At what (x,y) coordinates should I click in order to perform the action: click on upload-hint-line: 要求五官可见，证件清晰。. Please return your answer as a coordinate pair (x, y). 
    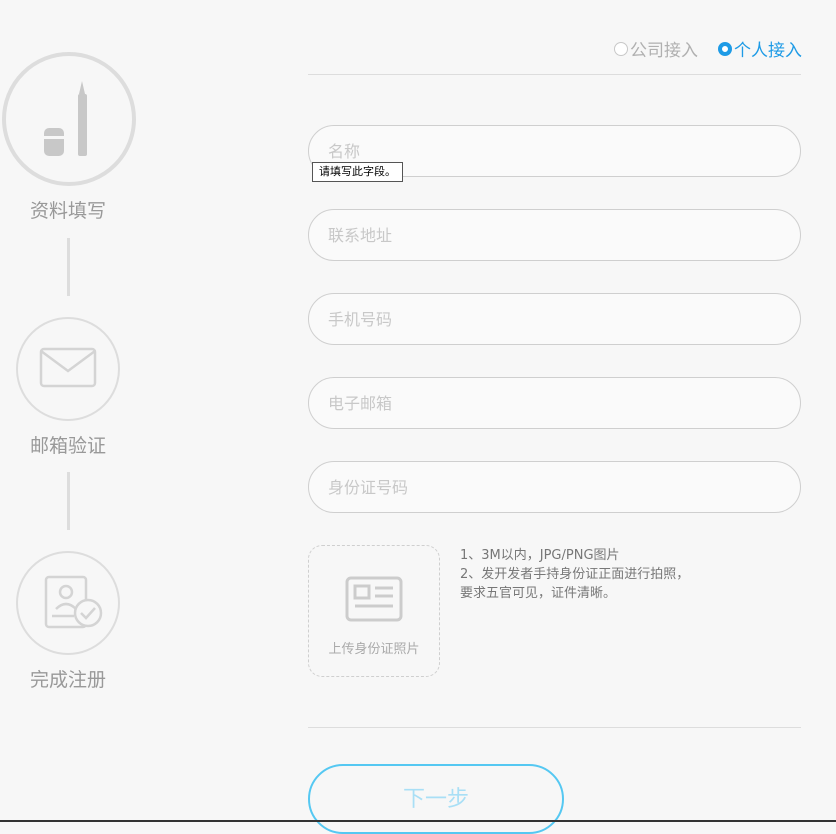
    Looking at the image, I should click on (538, 593).